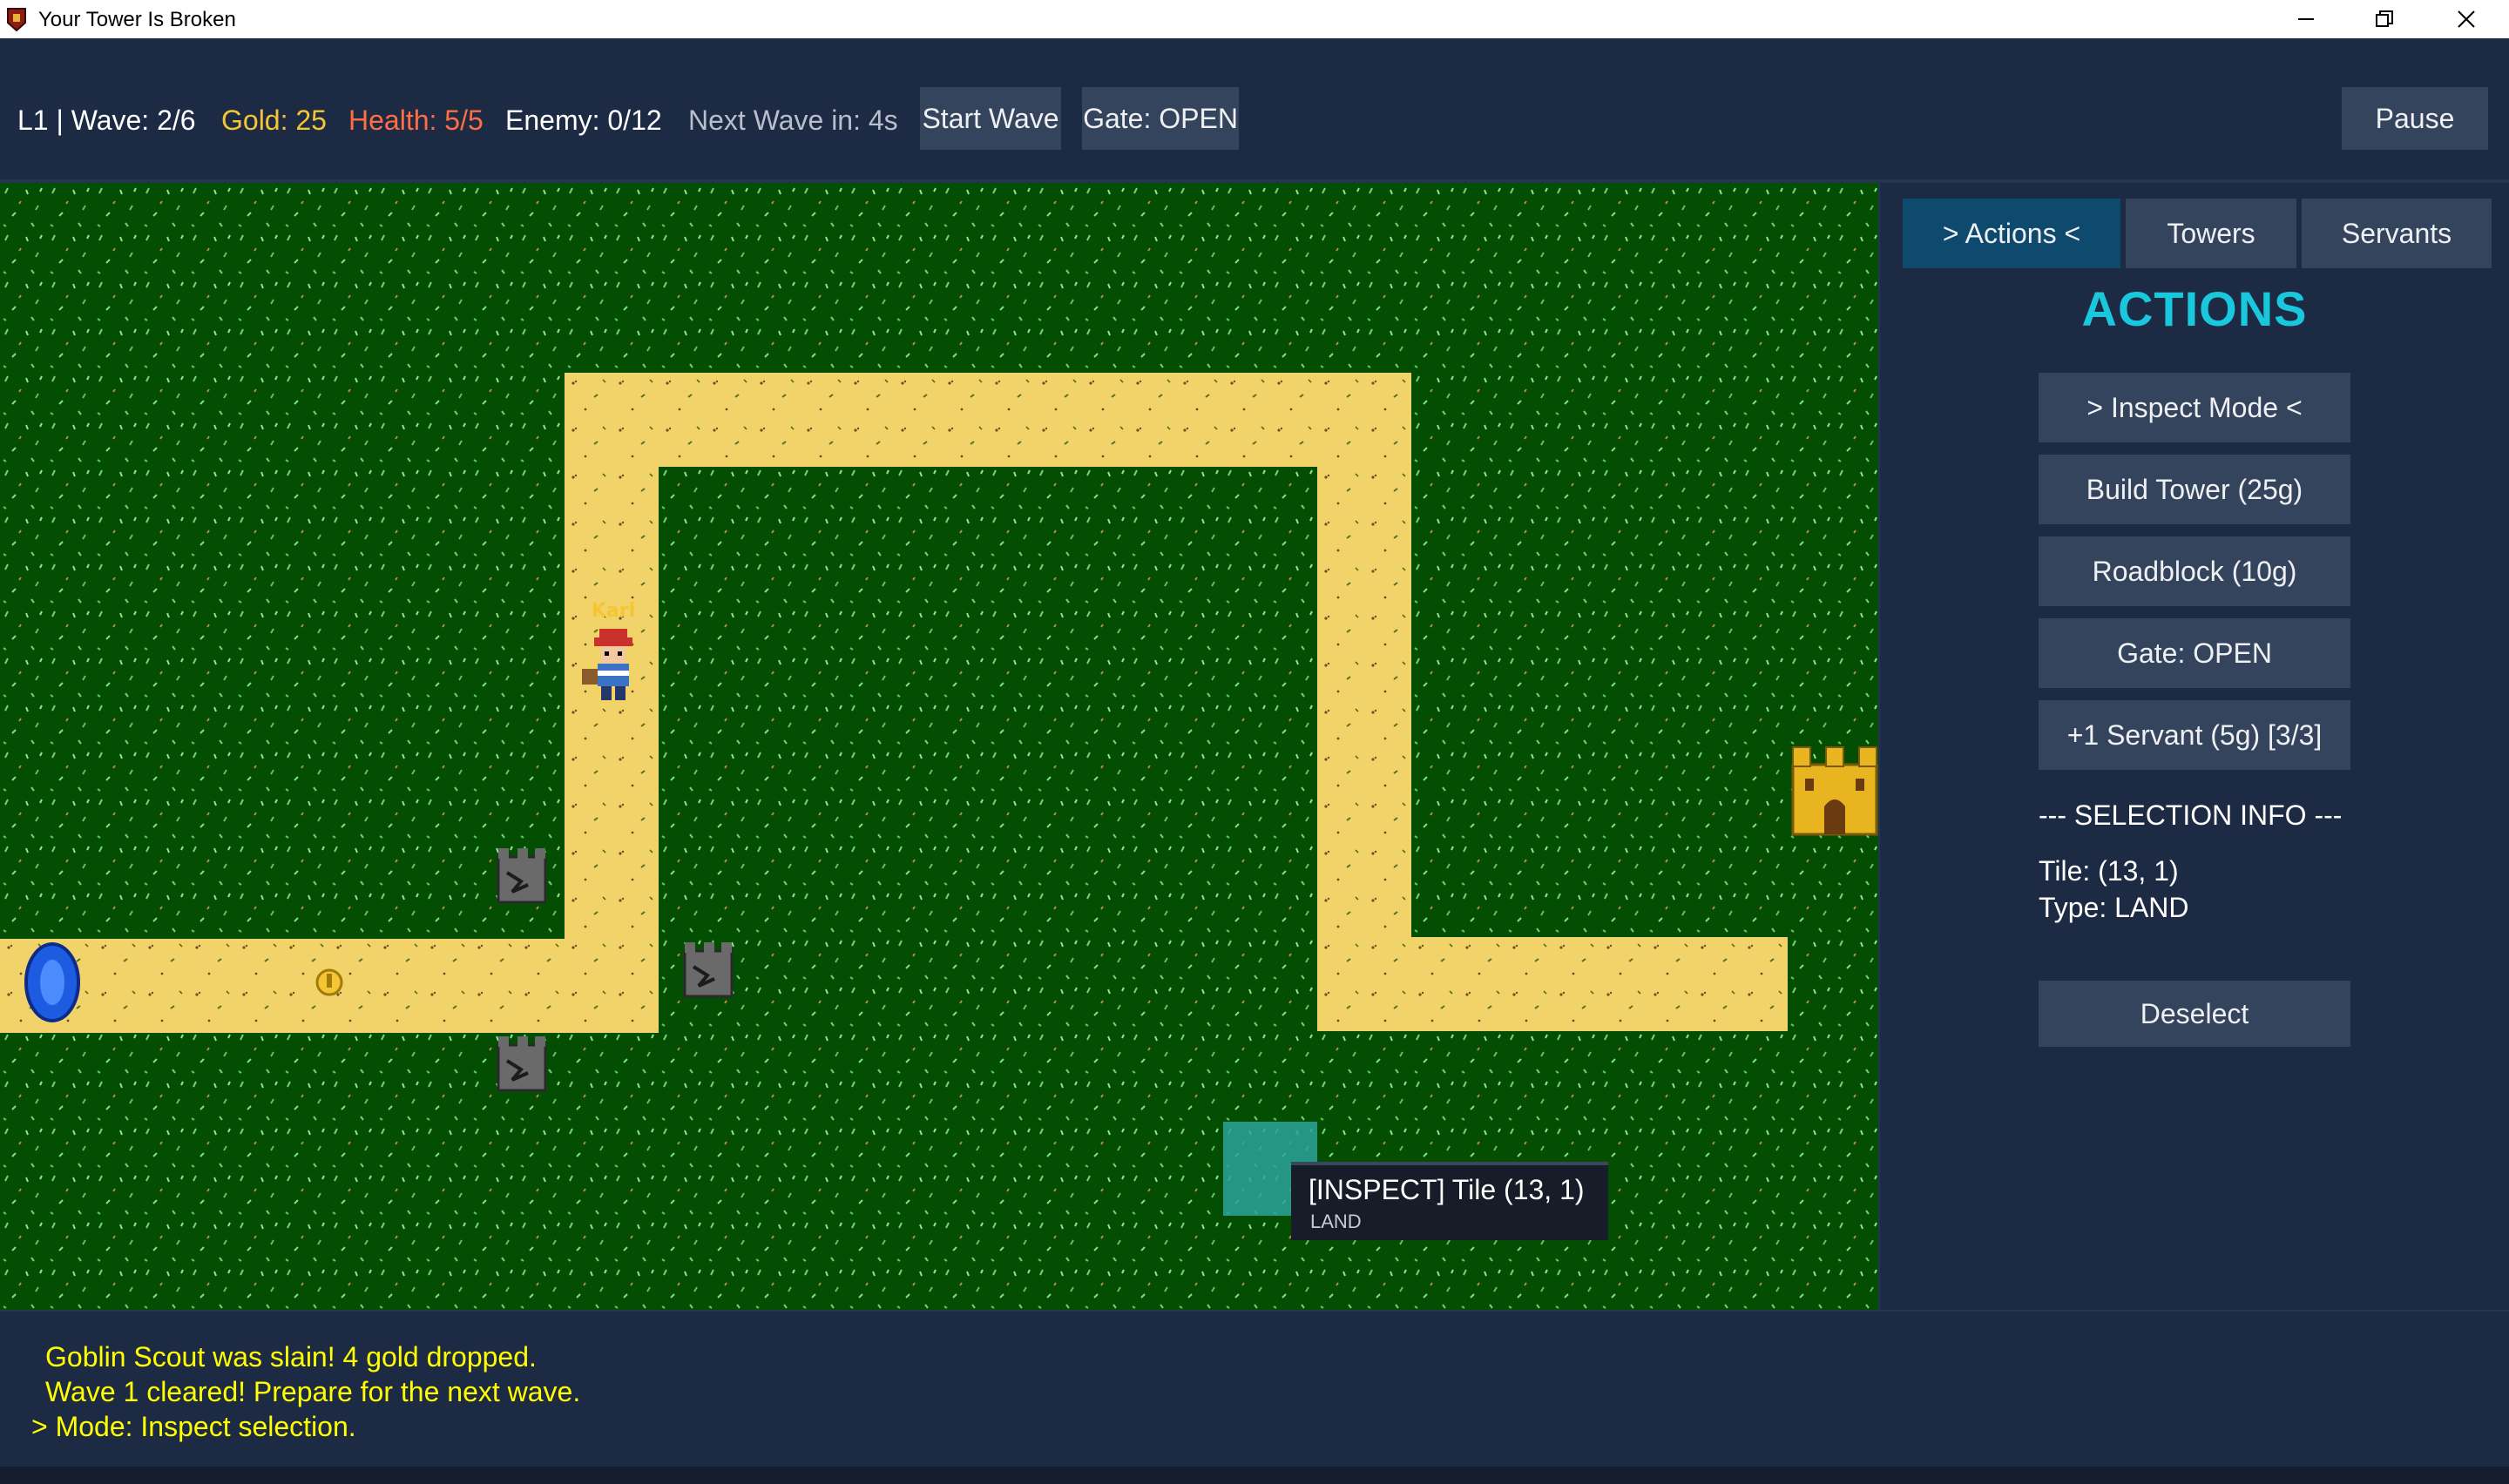 This screenshot has width=2509, height=1484. I want to click on panel-heading: ACTIONS, so click(2194, 308).